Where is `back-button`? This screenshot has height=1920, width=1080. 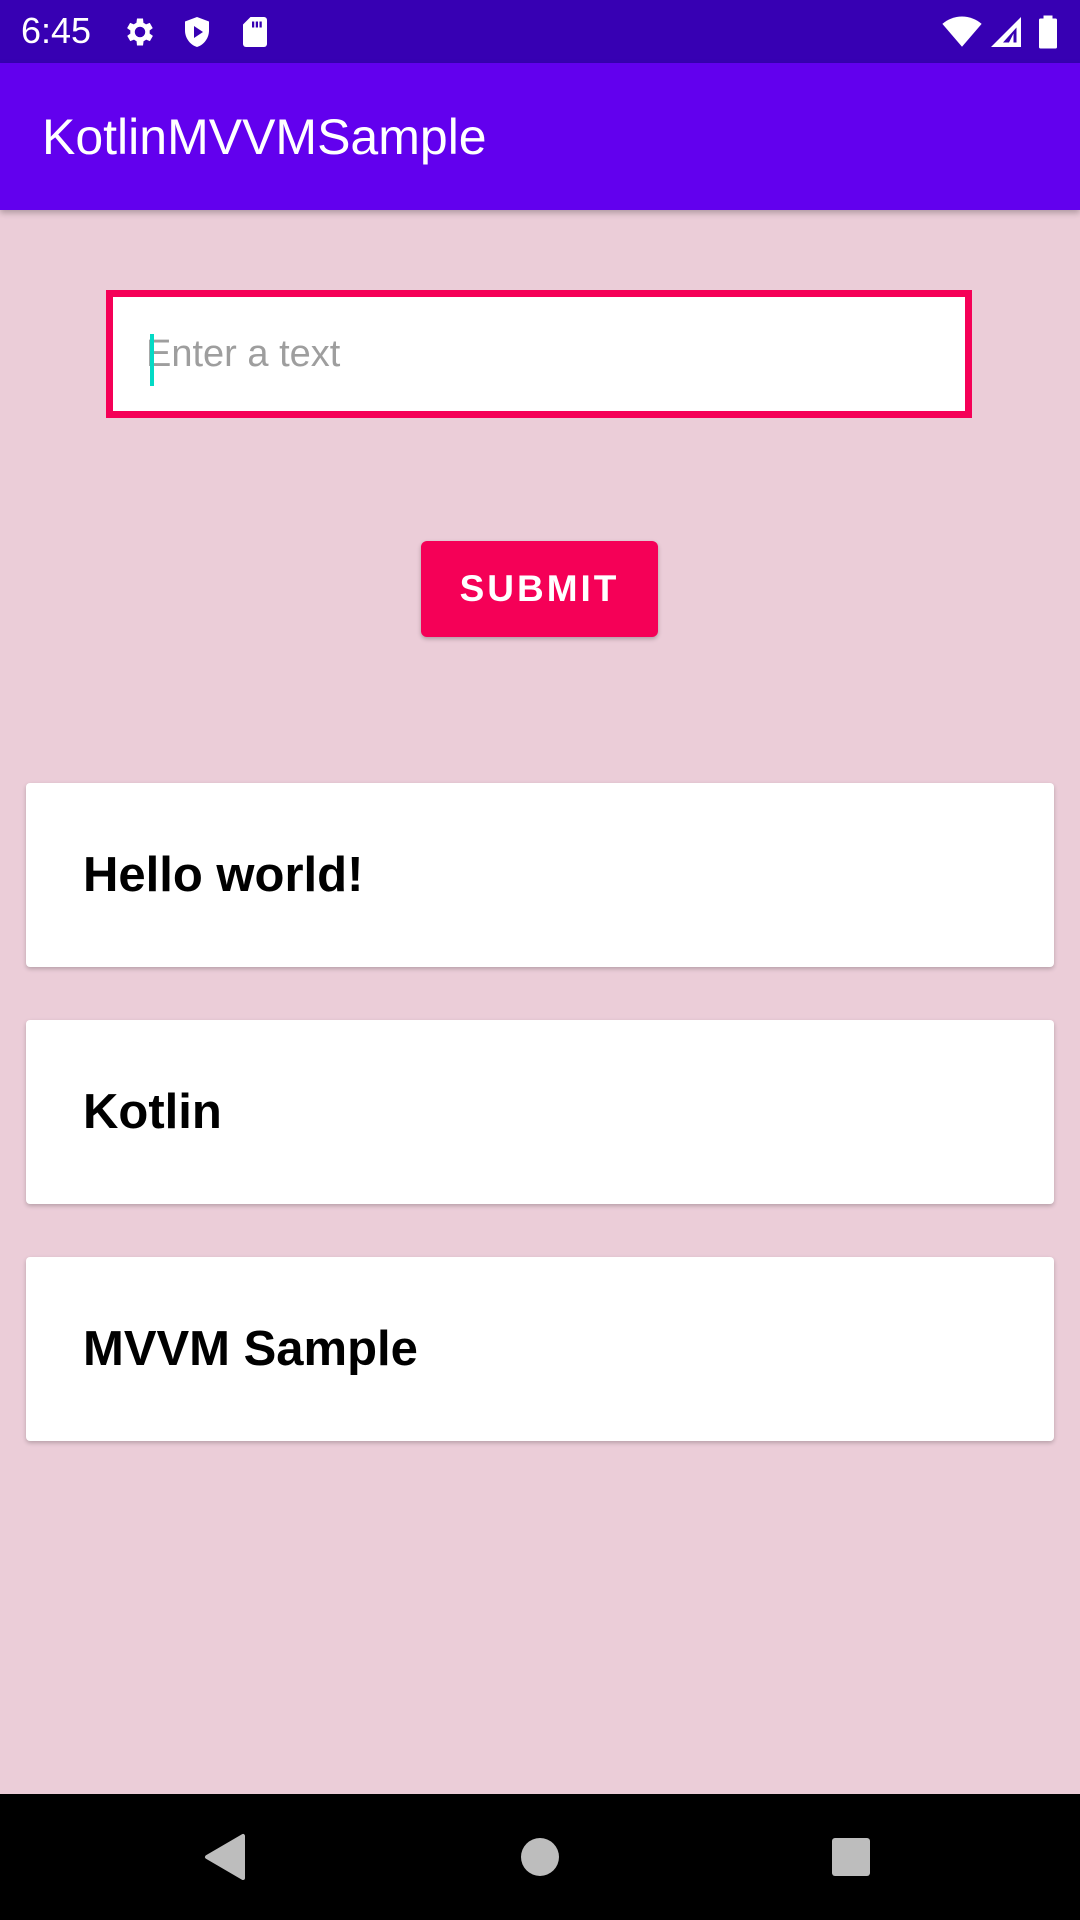 back-button is located at coordinates (226, 1857).